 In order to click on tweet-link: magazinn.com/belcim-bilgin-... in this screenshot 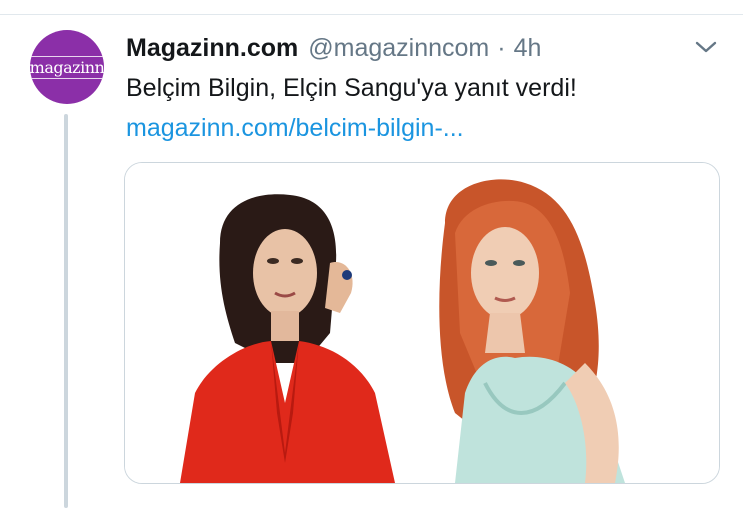, I will do `click(295, 128)`.